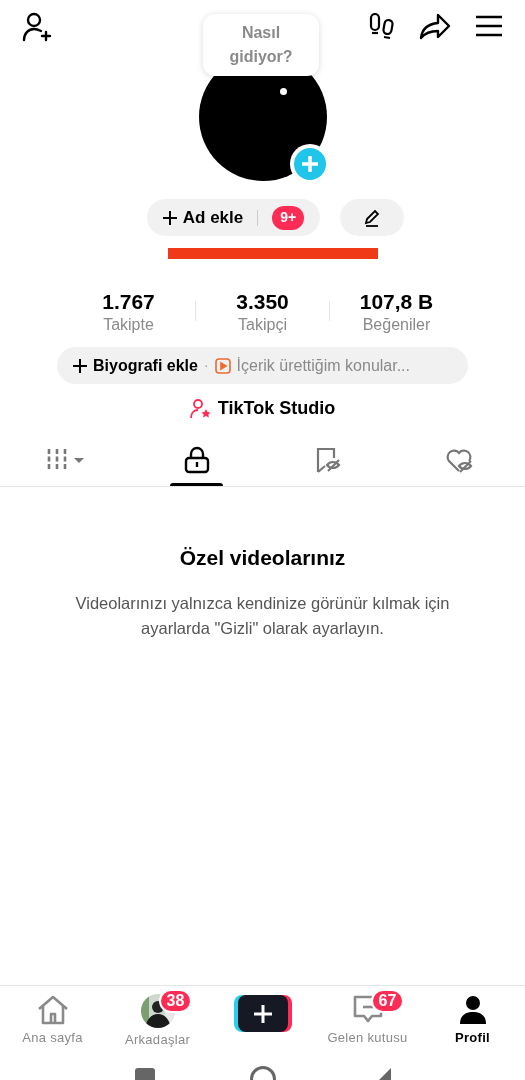 This screenshot has width=525, height=1080. Describe the element at coordinates (328, 460) in the screenshot. I see `bookmark-hidden-icon` at that location.